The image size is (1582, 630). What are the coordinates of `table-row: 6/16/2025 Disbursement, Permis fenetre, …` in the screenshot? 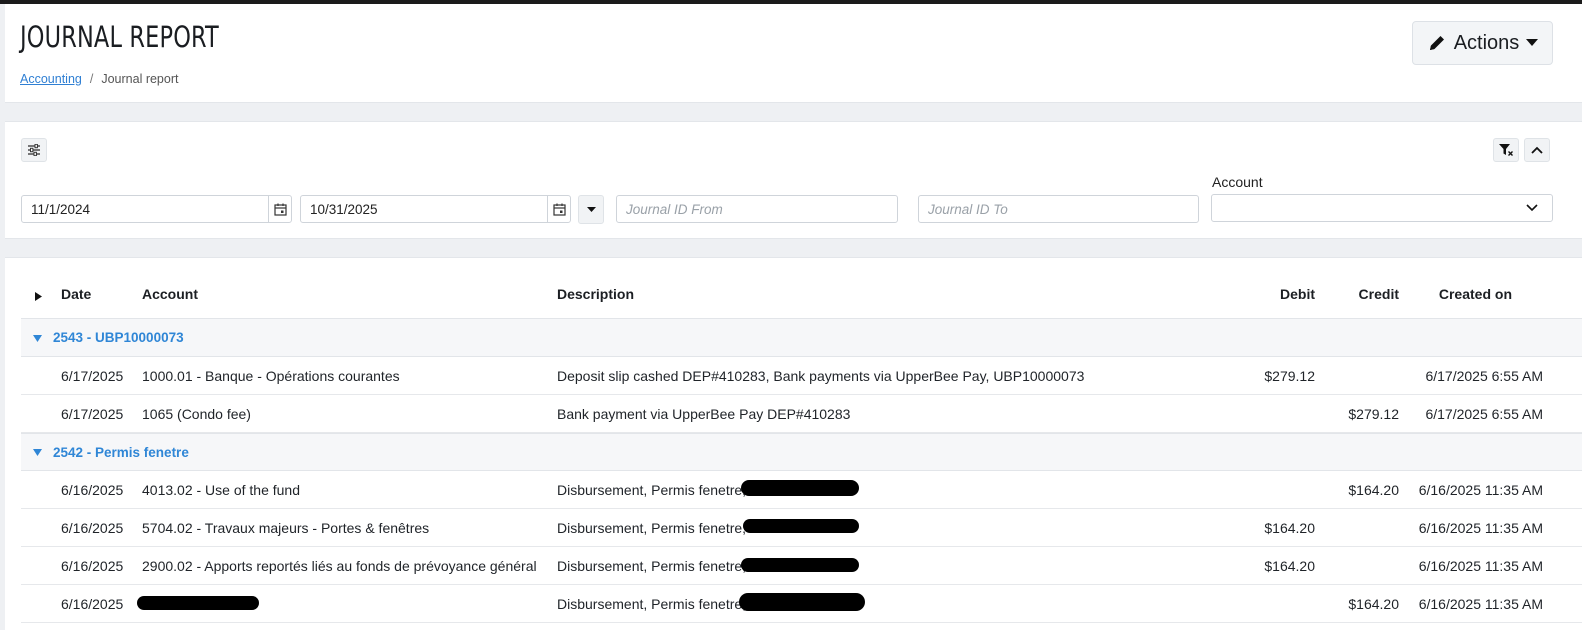 It's located at (801, 604).